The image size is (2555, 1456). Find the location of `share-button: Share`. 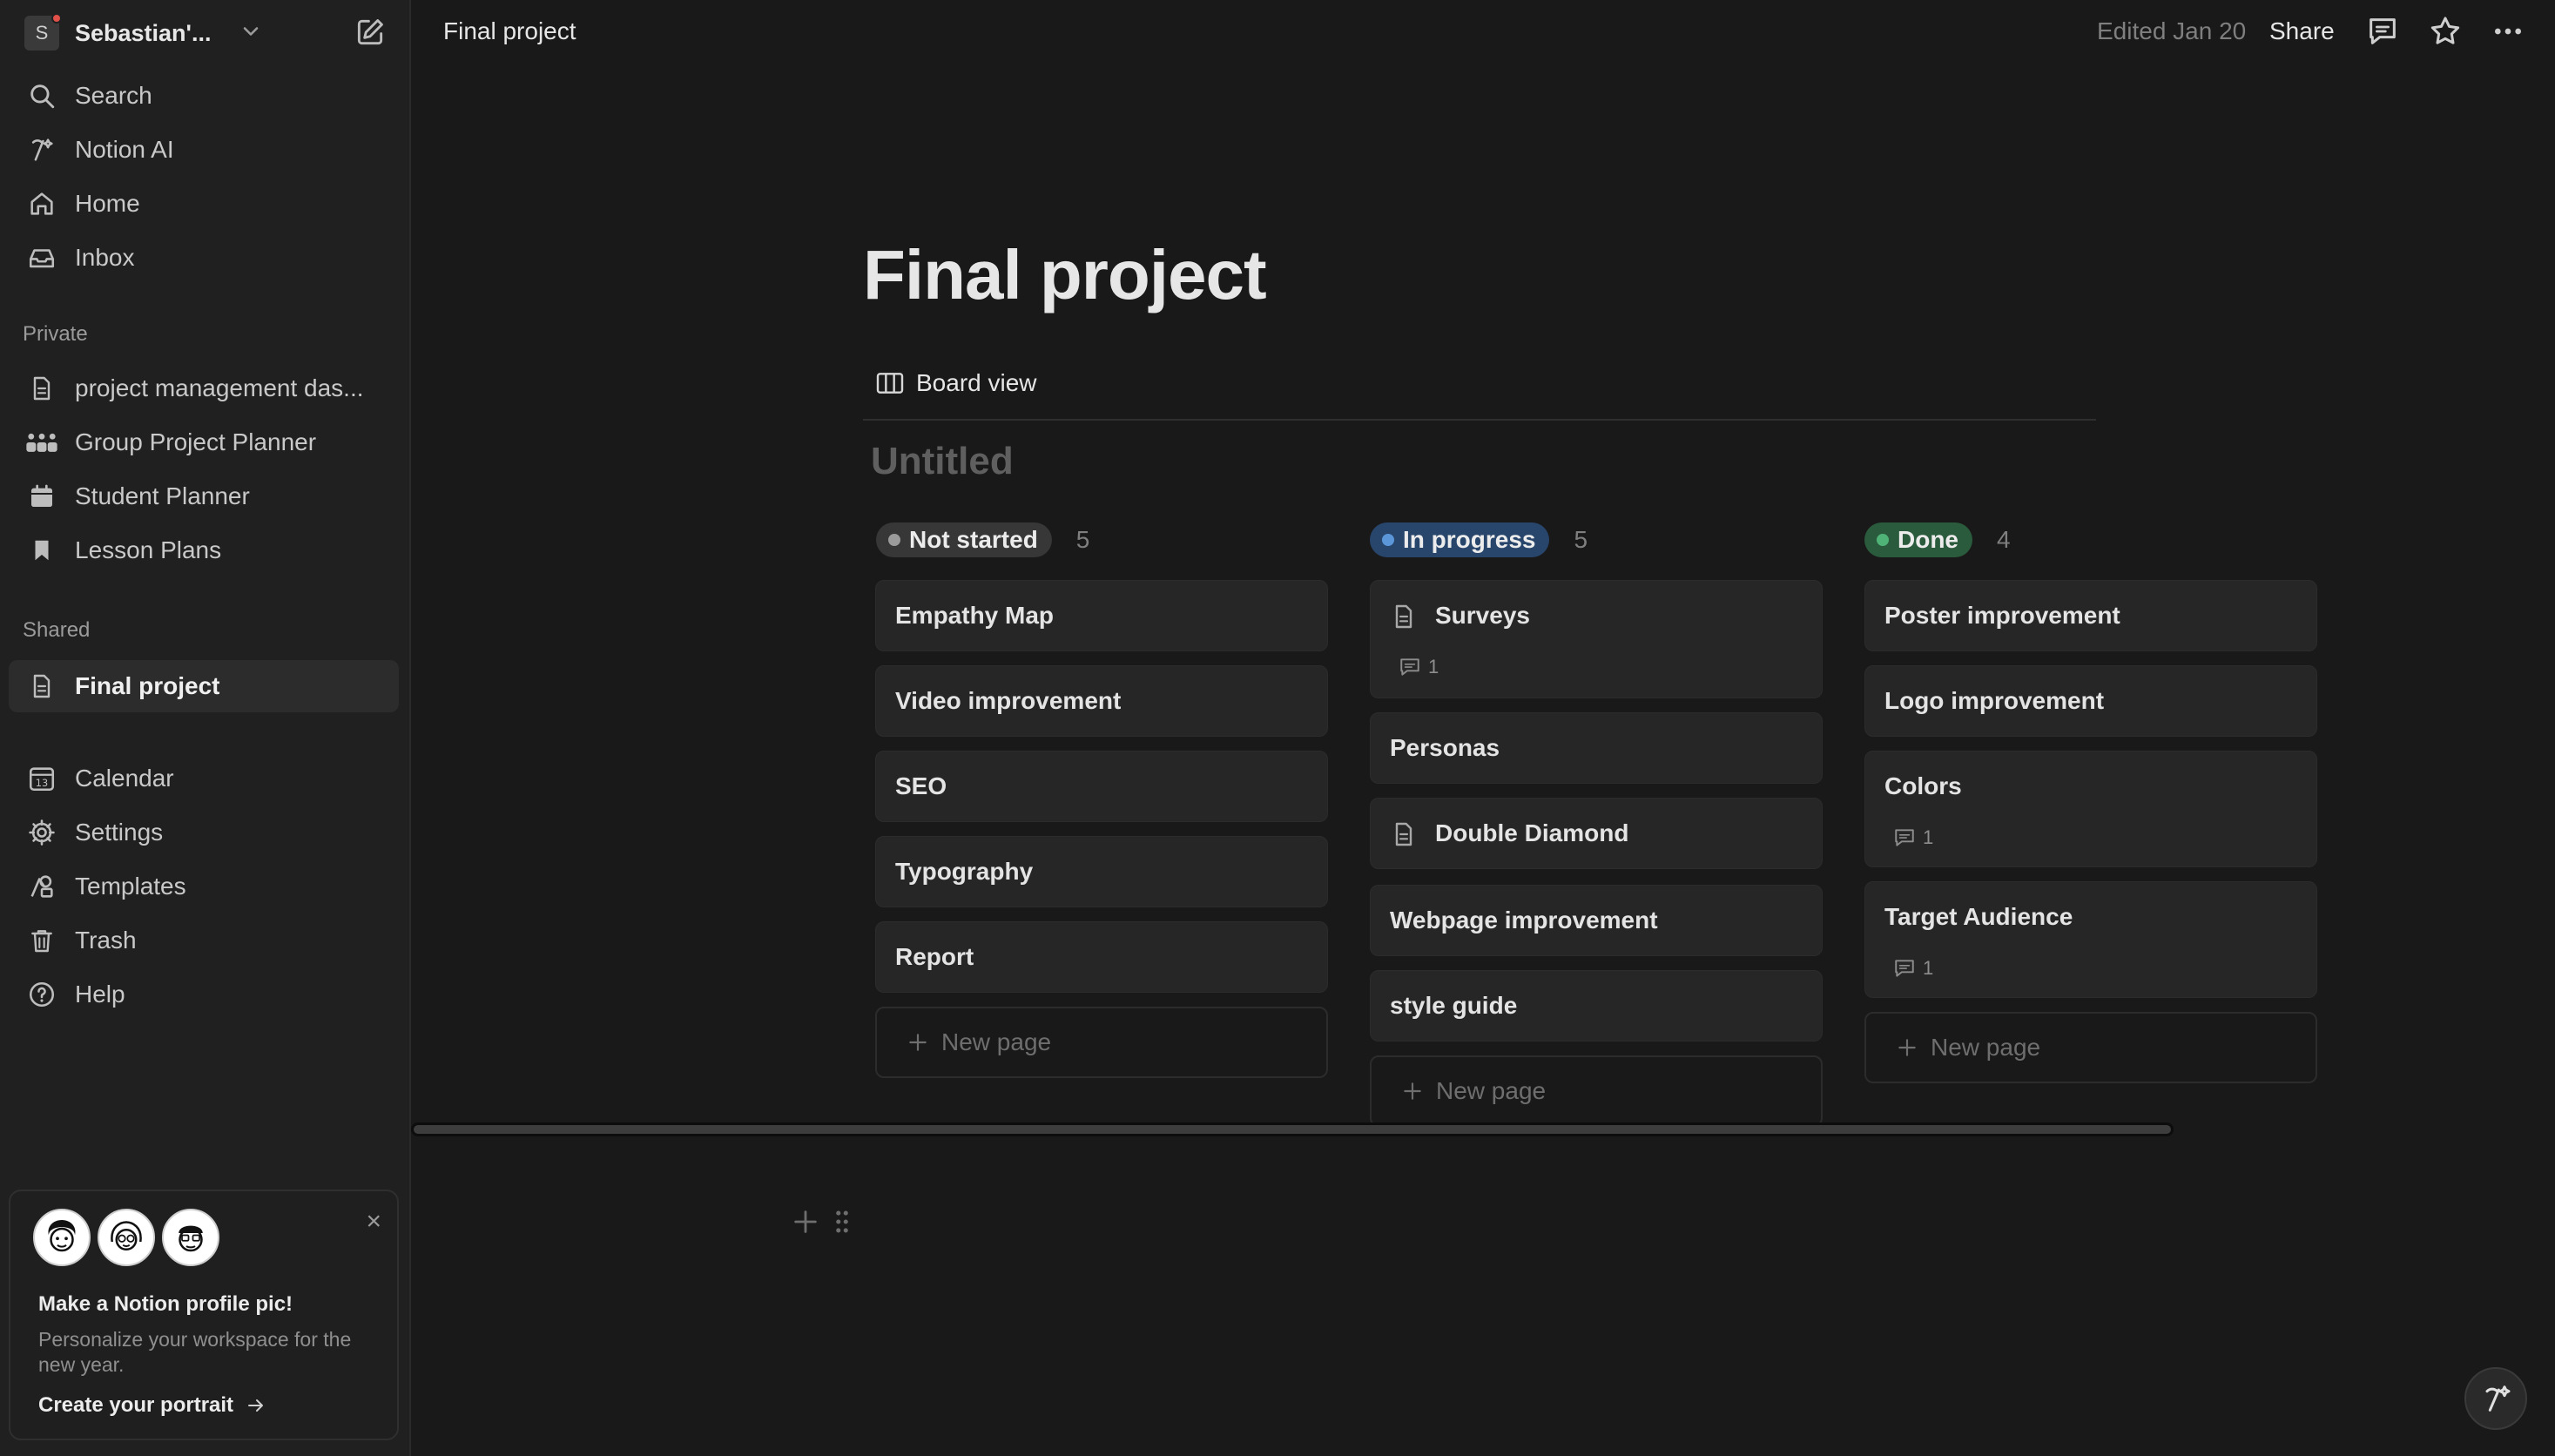

share-button: Share is located at coordinates (2302, 31).